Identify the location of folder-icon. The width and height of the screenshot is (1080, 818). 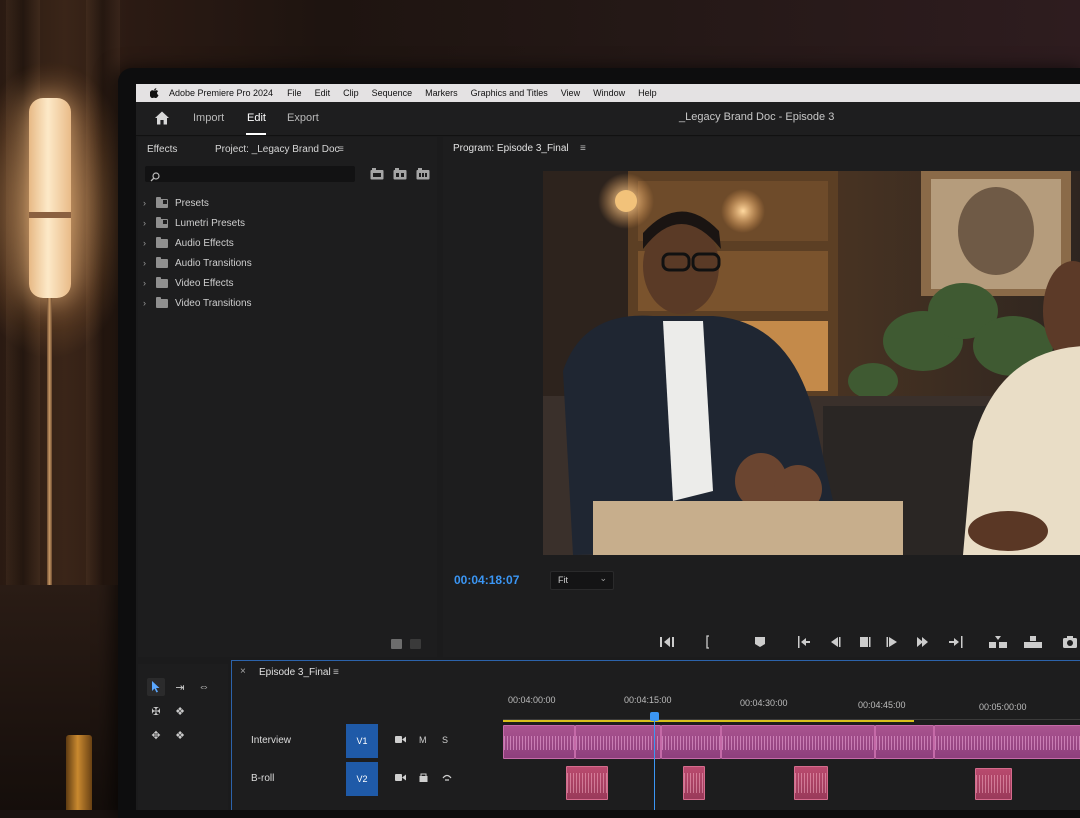
(162, 262).